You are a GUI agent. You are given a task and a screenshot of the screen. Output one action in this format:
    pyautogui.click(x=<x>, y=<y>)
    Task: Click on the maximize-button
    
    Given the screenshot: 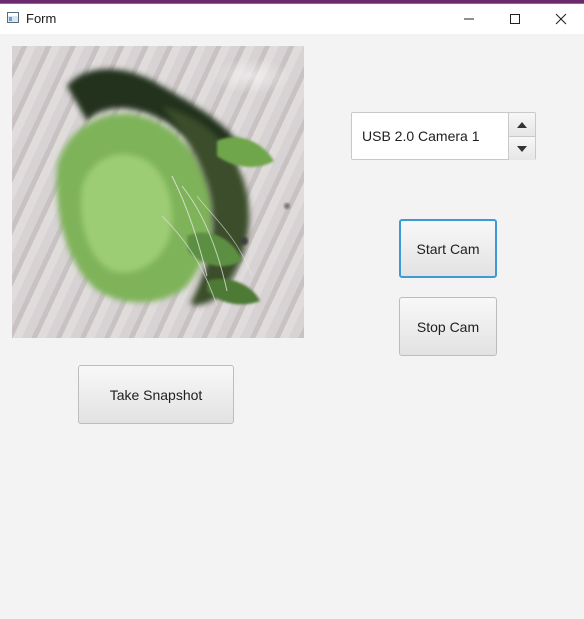 What is the action you would take?
    pyautogui.click(x=515, y=19)
    